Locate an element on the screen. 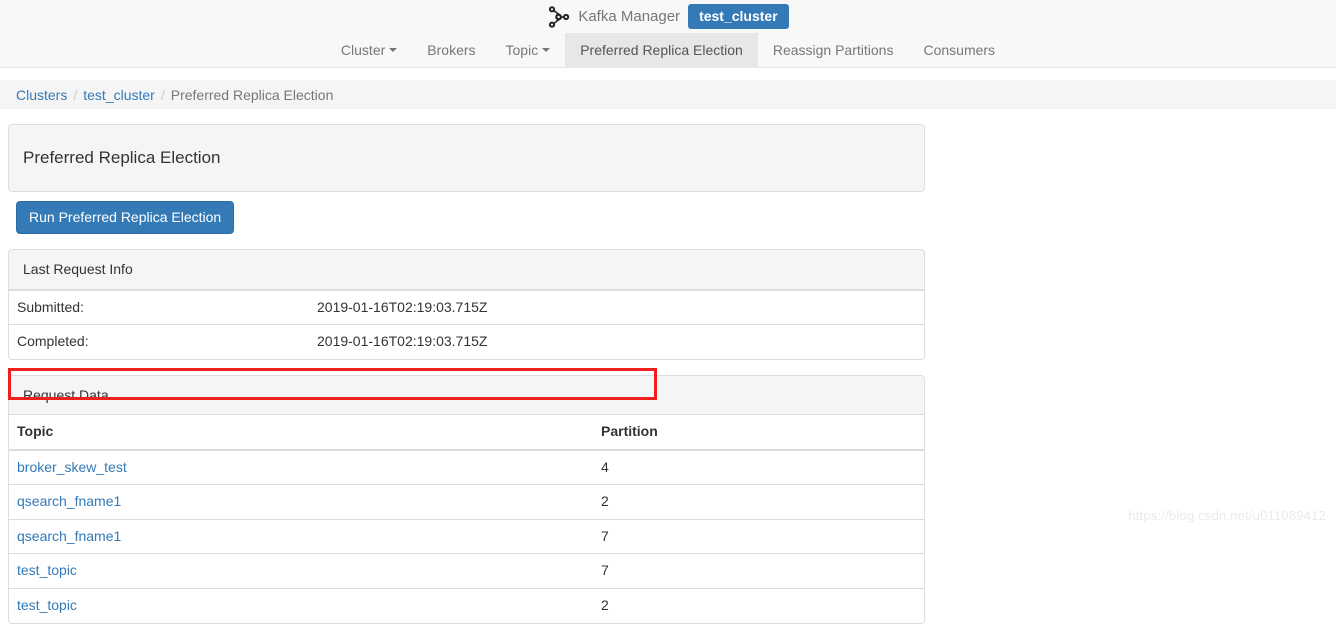 The height and width of the screenshot is (624, 1336). table-row: Completed: 2019-01-16T02:19:03.715Z is located at coordinates (466, 341).